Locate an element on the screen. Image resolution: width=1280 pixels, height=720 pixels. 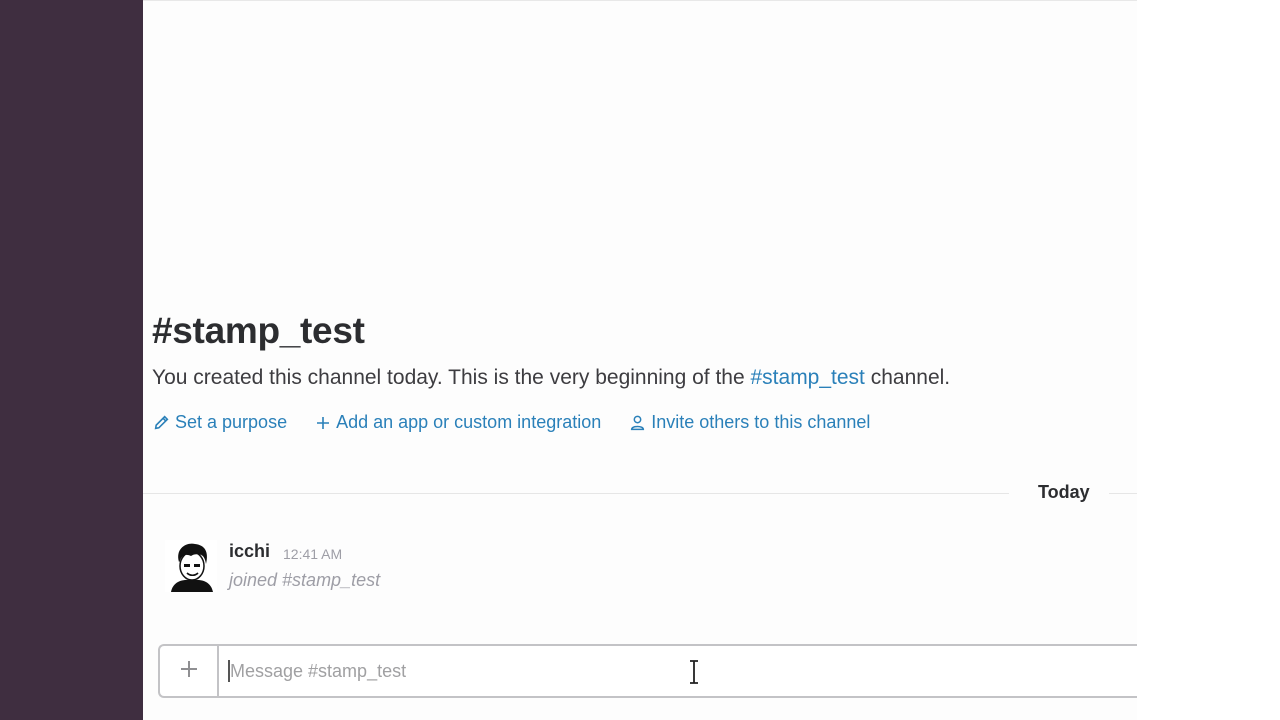
intro-text-end: channel. is located at coordinates (907, 377).